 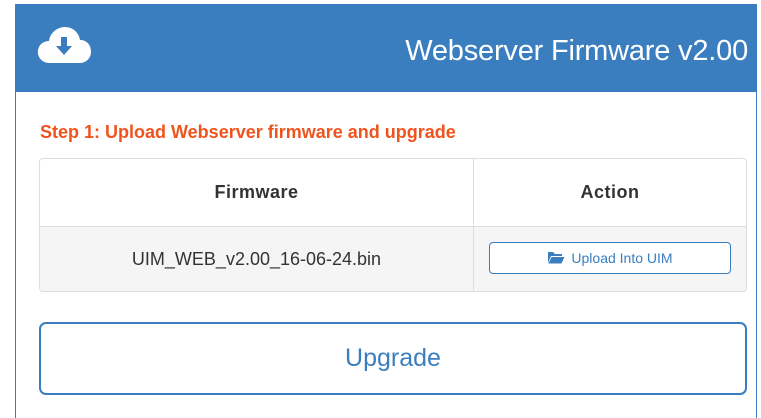 I want to click on column-header-action: Action, so click(x=610, y=192).